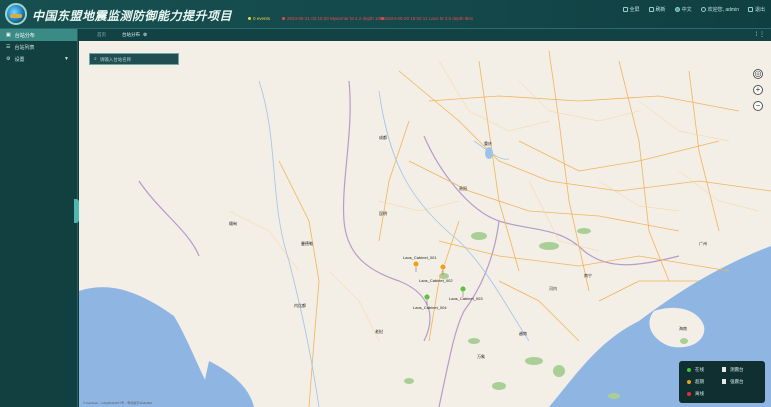  What do you see at coordinates (39, 218) in the screenshot?
I see `sidebar: ▣ 台站分布 ☰ 台站列表 ⚙ 设置 ▼` at bounding box center [39, 218].